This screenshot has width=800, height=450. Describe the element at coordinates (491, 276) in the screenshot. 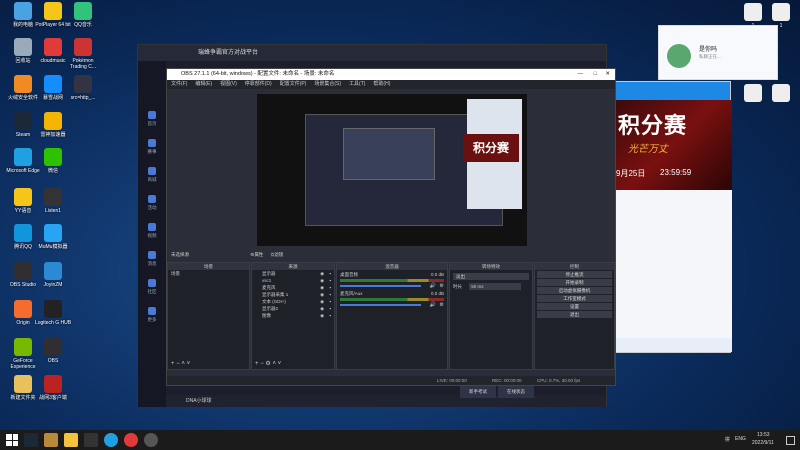

I see `transition-select: 淡出` at that location.